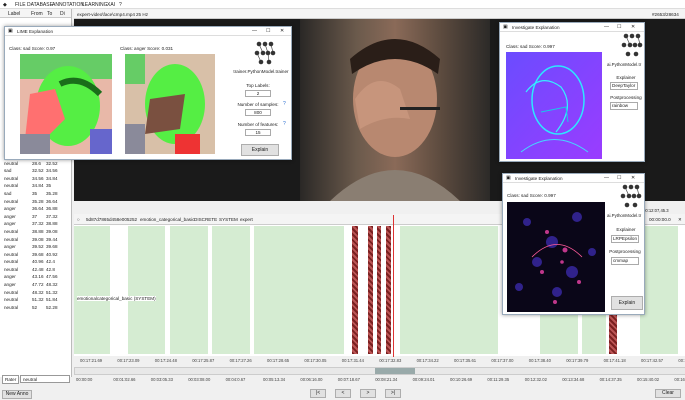 This screenshot has width=685, height=400. What do you see at coordinates (36, 164) in the screenshot?
I see `annotation-row: neutral 28.6 32.52` at bounding box center [36, 164].